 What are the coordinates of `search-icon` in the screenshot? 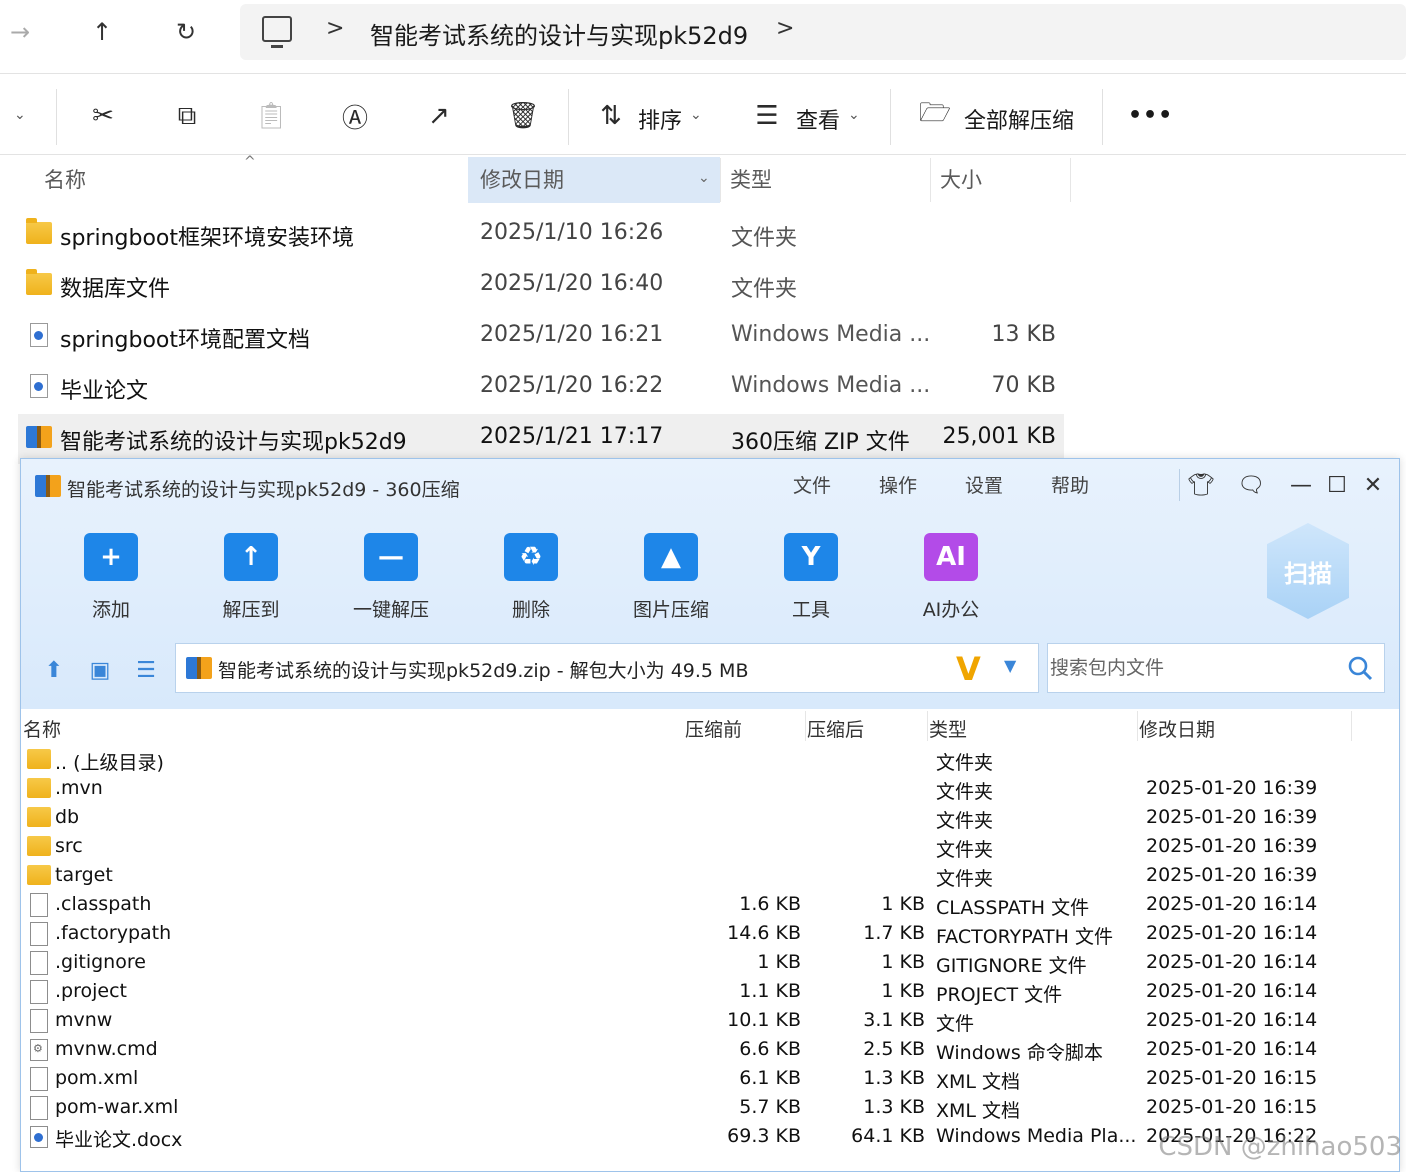 It's located at (1360, 668).